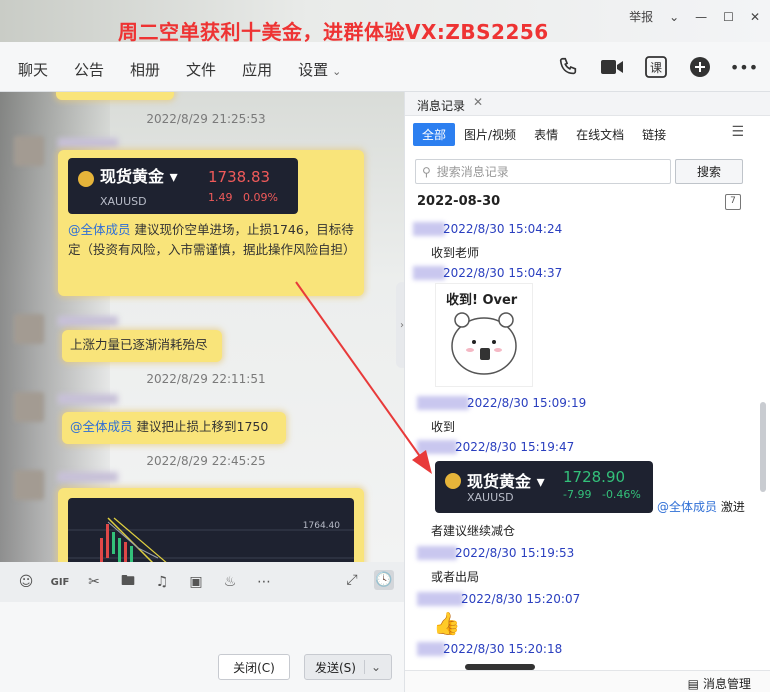 This screenshot has width=770, height=692. Describe the element at coordinates (515, 447) in the screenshot. I see `entry-time: 2022/8/30 15:19:47` at that location.